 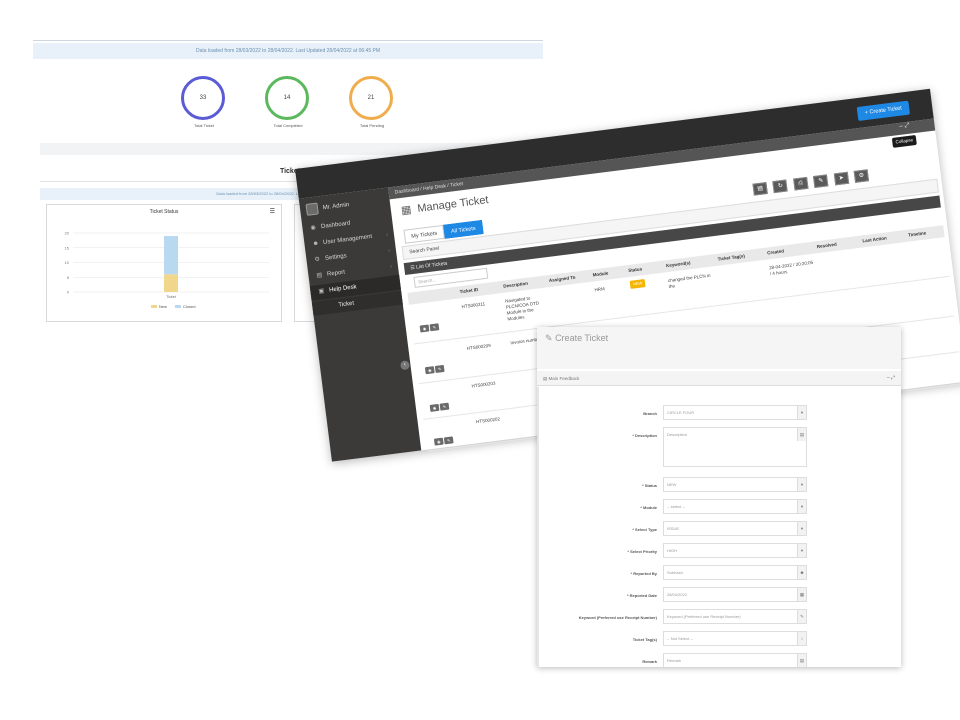 What do you see at coordinates (735, 572) in the screenshot?
I see `reported-by-input: Subhash ☻` at bounding box center [735, 572].